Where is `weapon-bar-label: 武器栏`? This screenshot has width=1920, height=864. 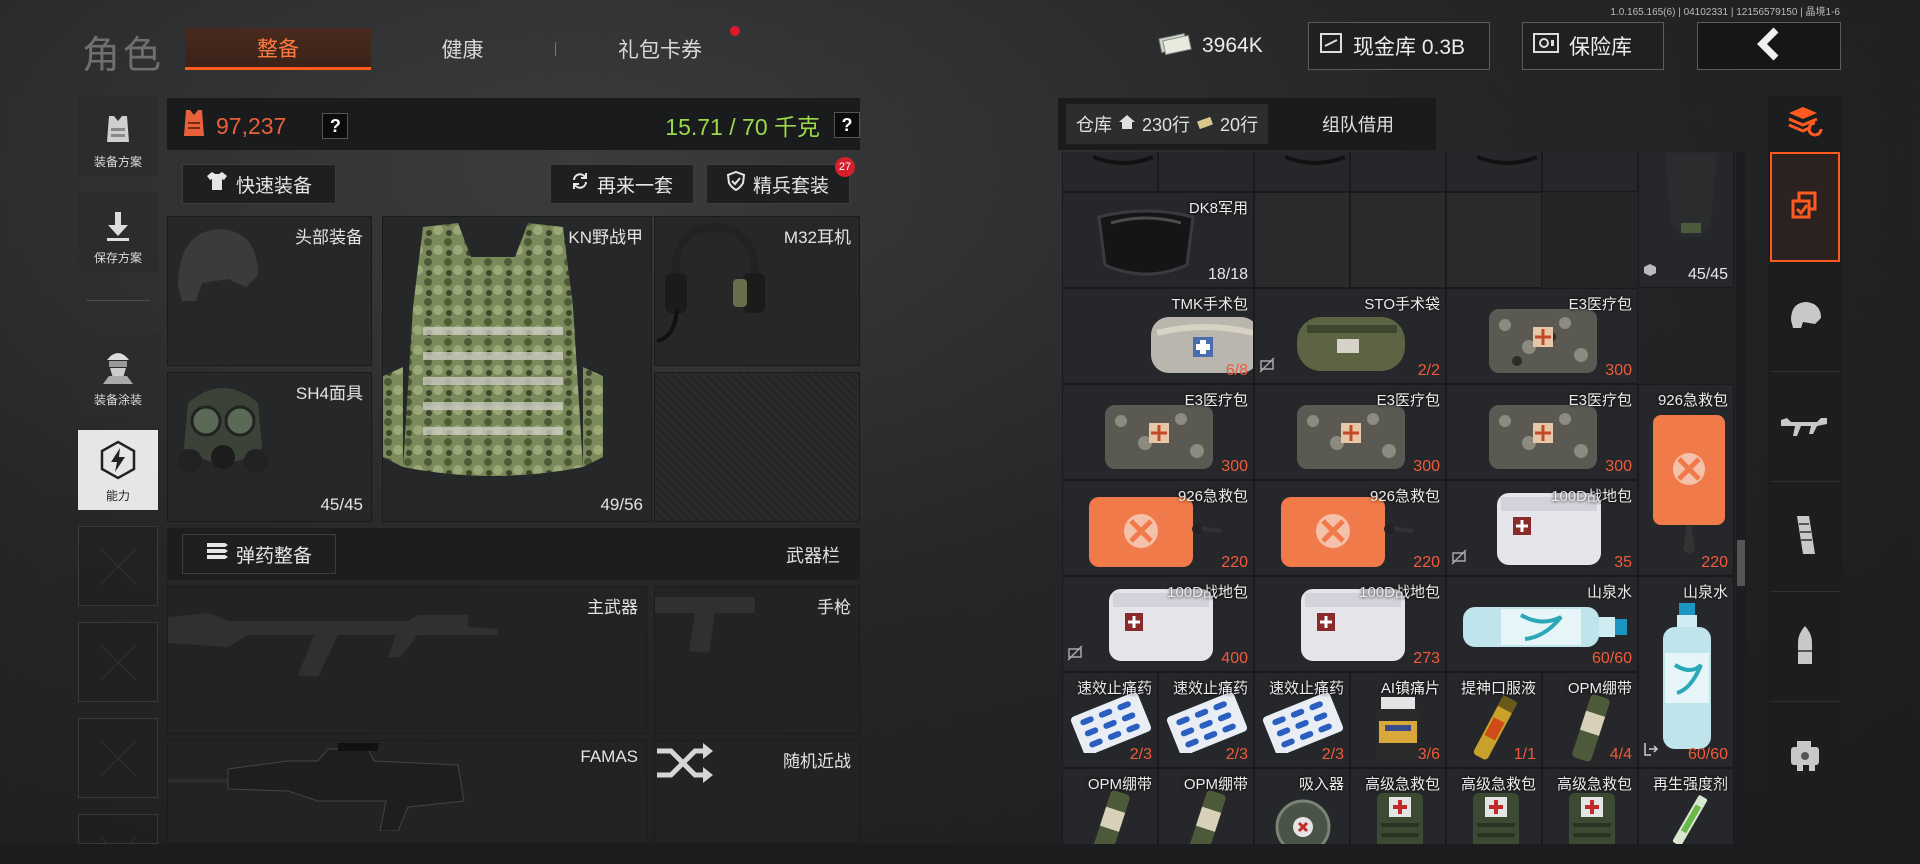 weapon-bar-label: 武器栏 is located at coordinates (813, 556).